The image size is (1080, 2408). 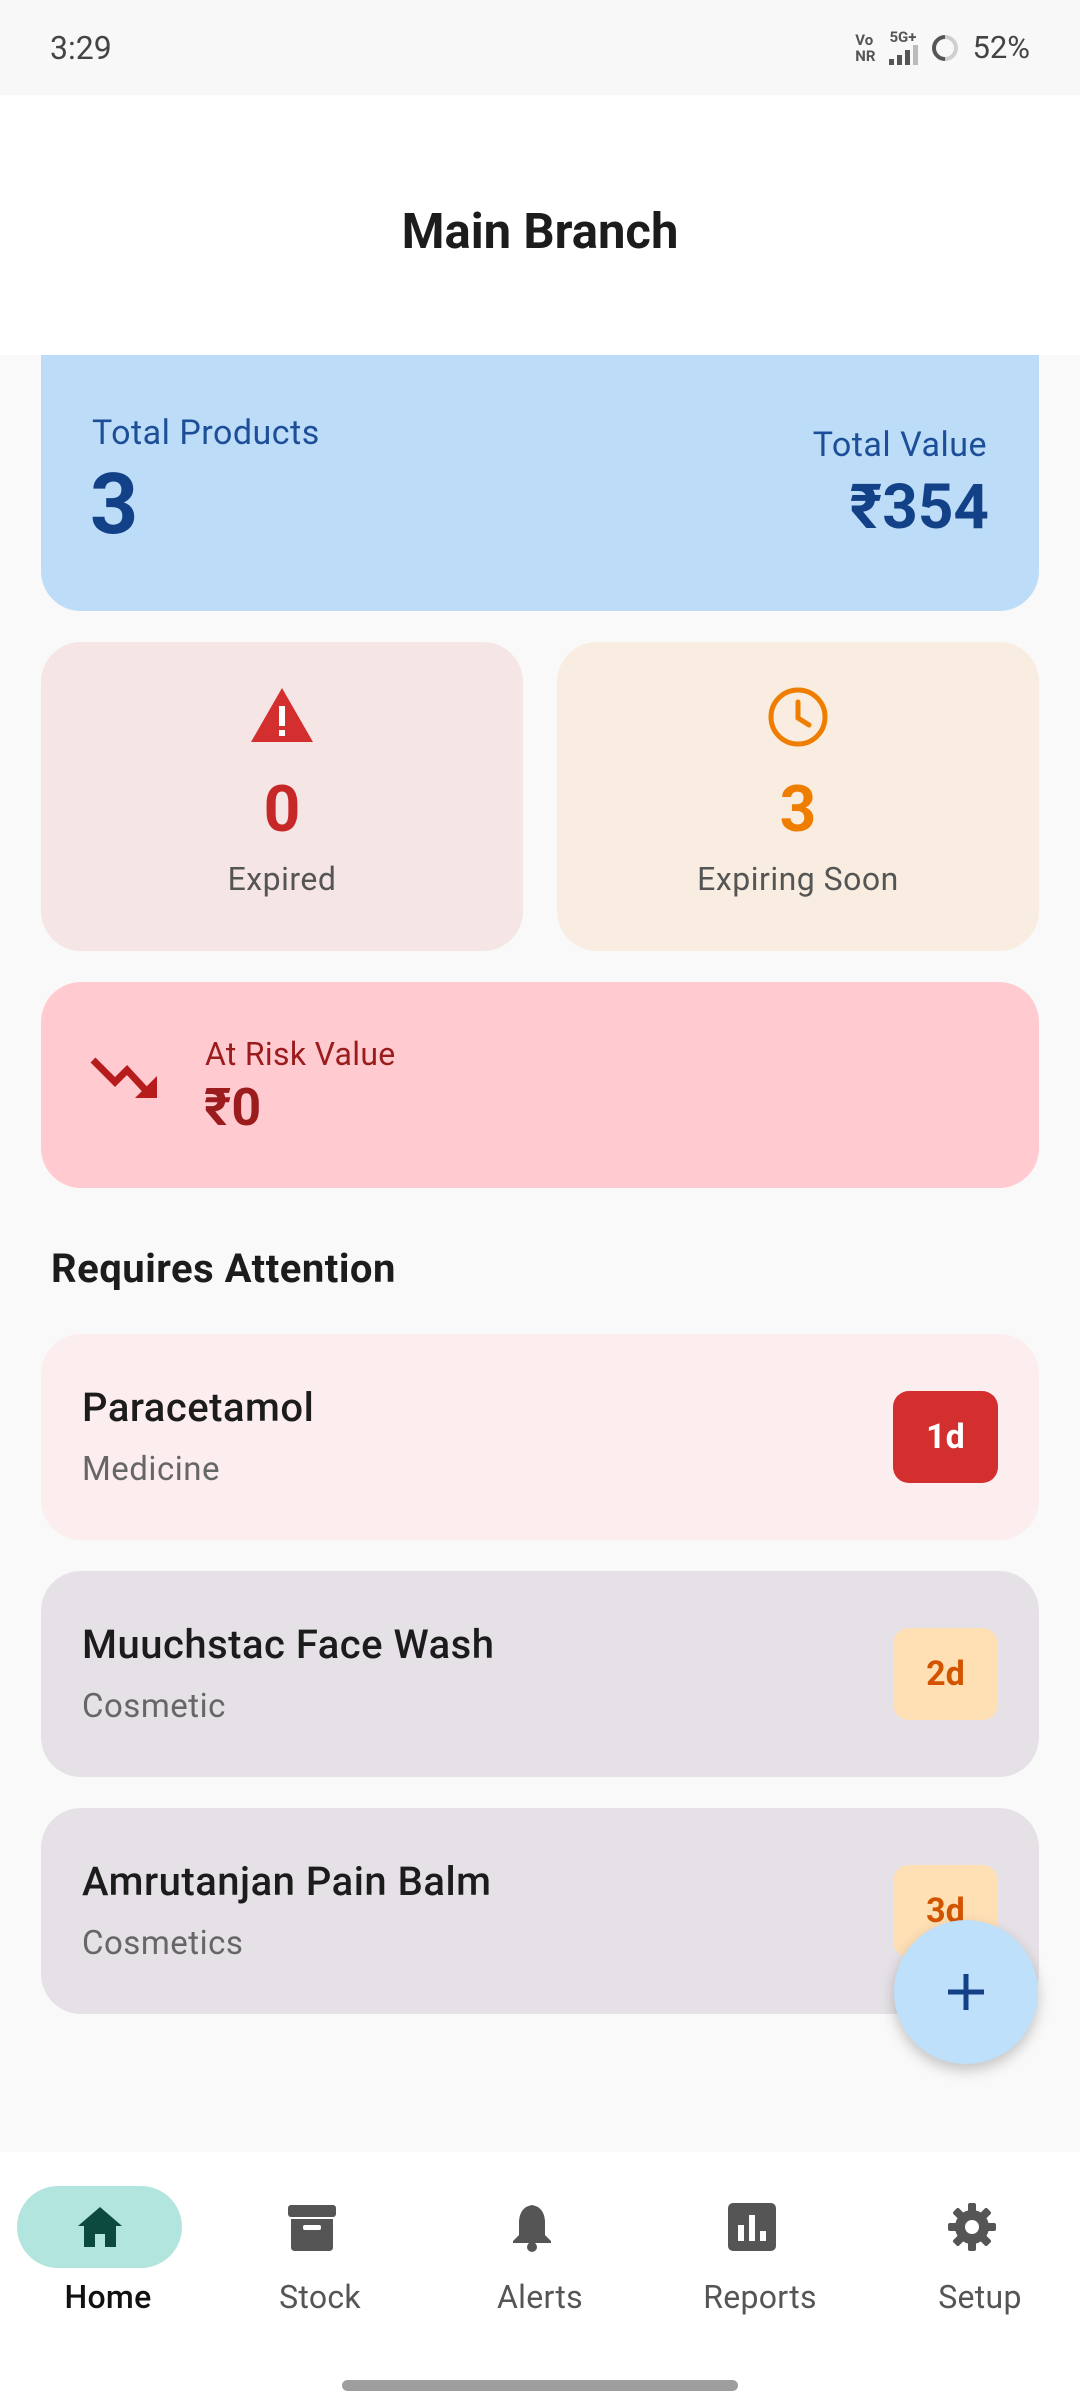 I want to click on signal-icon, so click(x=904, y=55).